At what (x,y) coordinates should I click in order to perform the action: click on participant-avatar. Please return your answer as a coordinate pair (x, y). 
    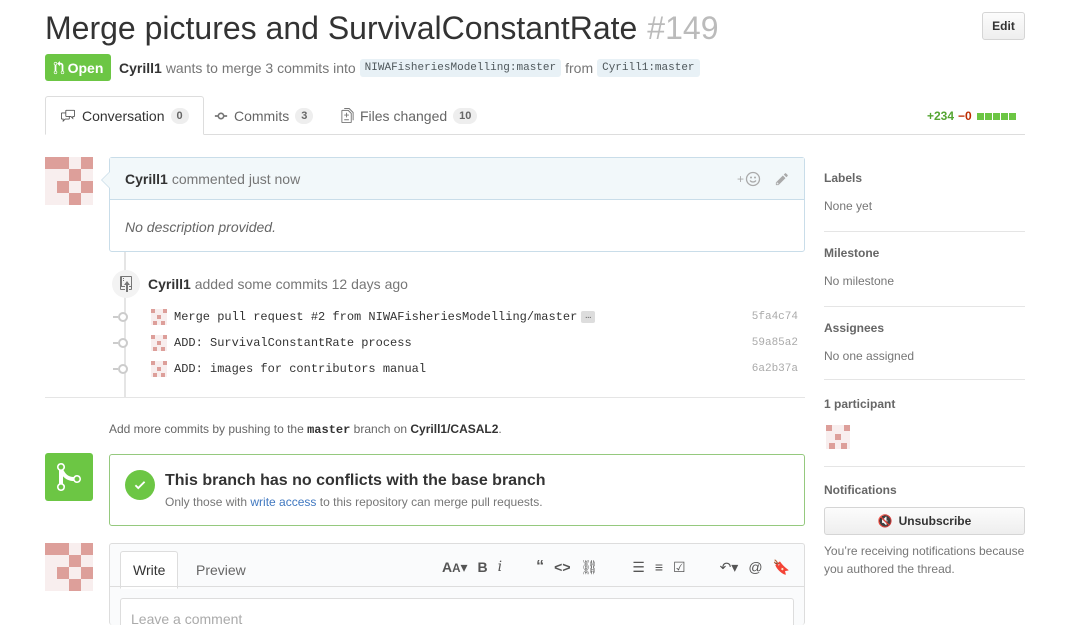
    Looking at the image, I should click on (838, 437).